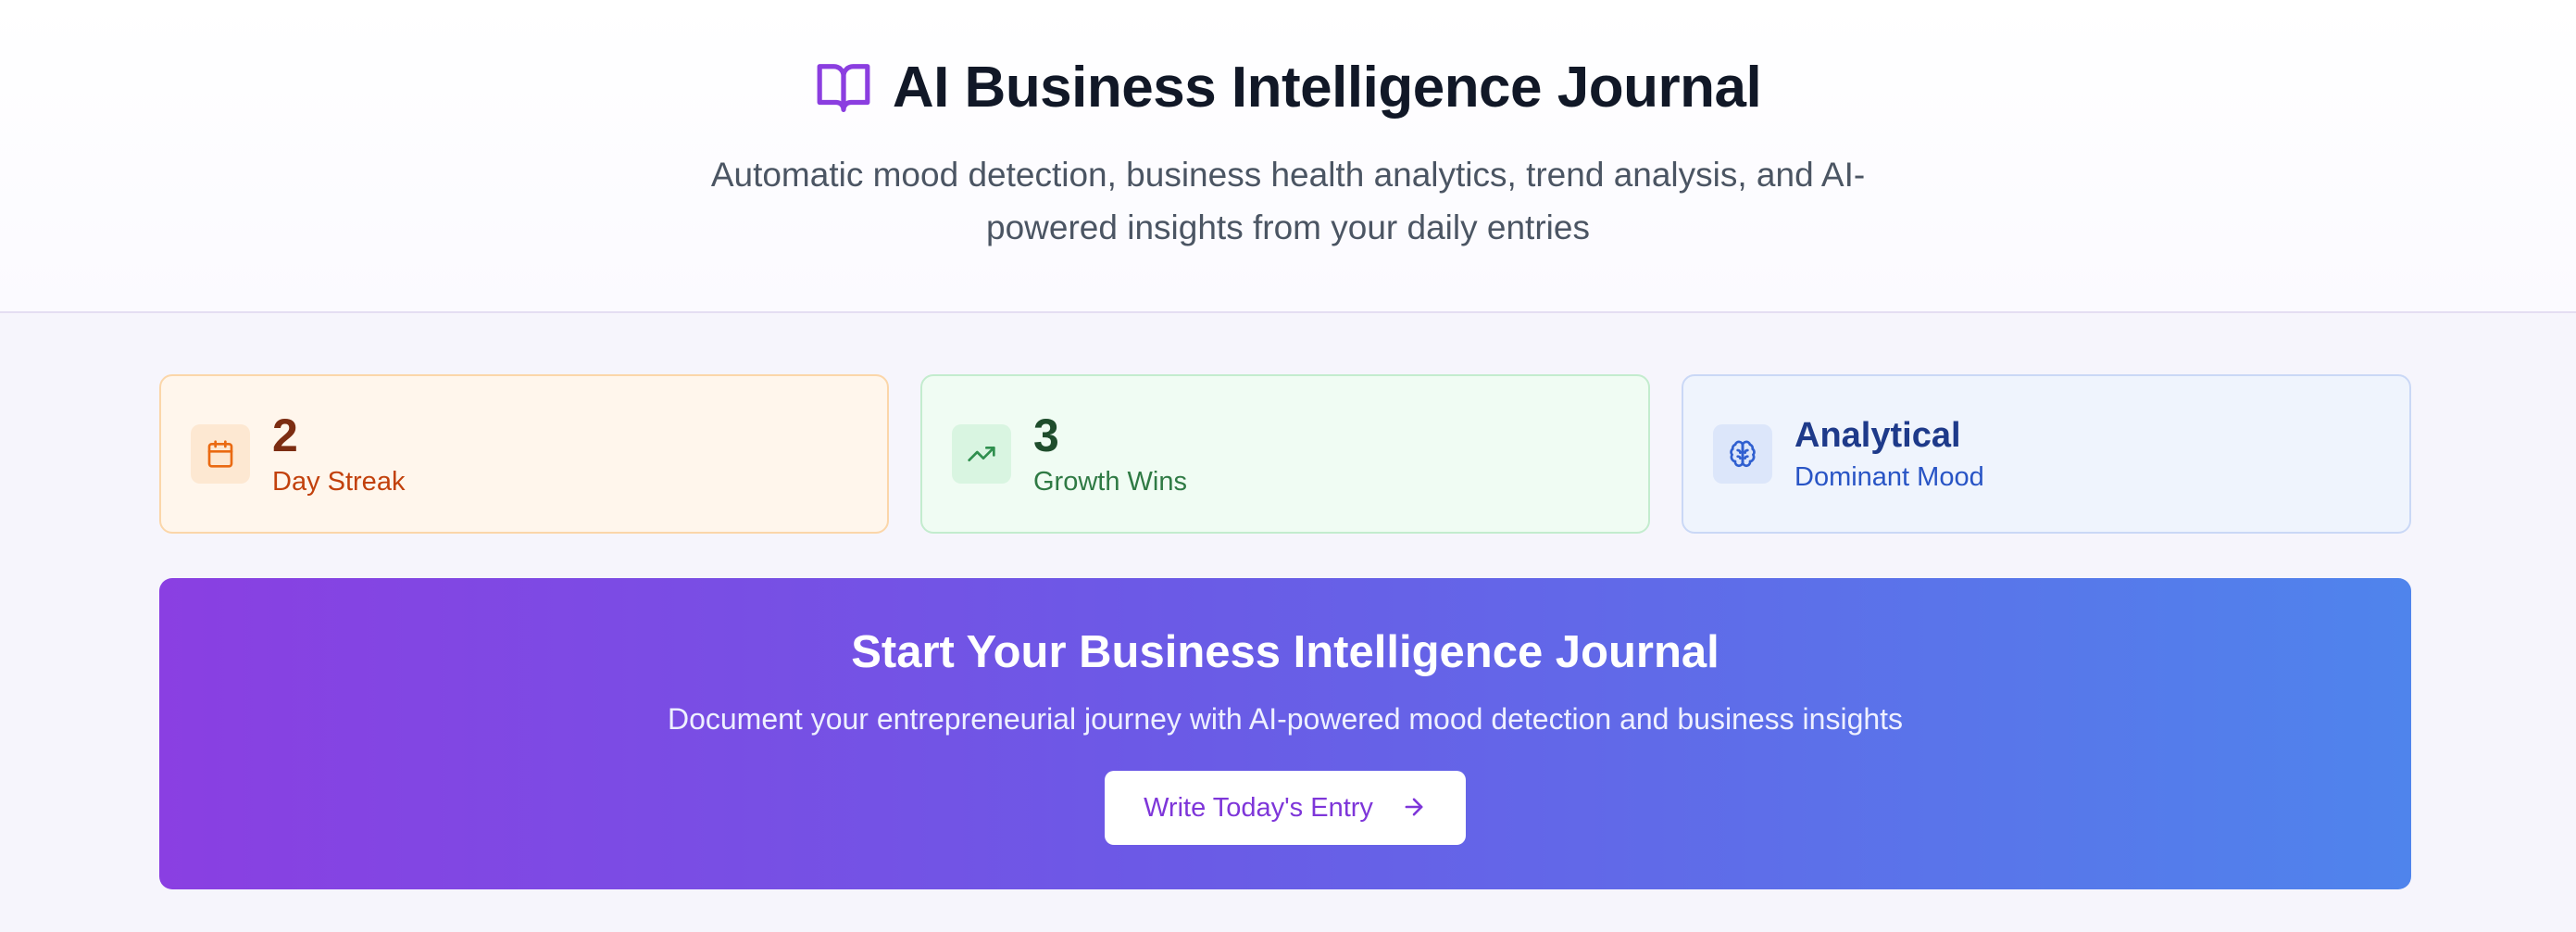  Describe the element at coordinates (2046, 454) in the screenshot. I see `stat-card-dominant-mood: Analytical Dominant Mood` at that location.